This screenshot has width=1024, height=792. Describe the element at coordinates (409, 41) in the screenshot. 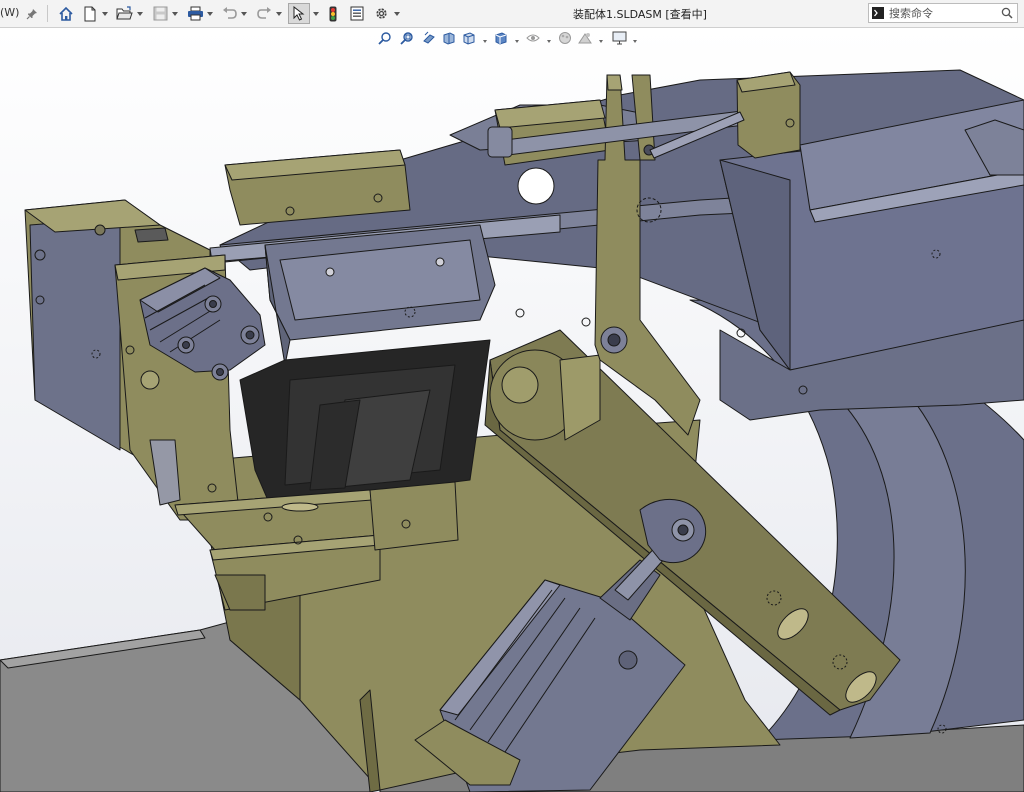

I see `zoom-area-icon` at that location.